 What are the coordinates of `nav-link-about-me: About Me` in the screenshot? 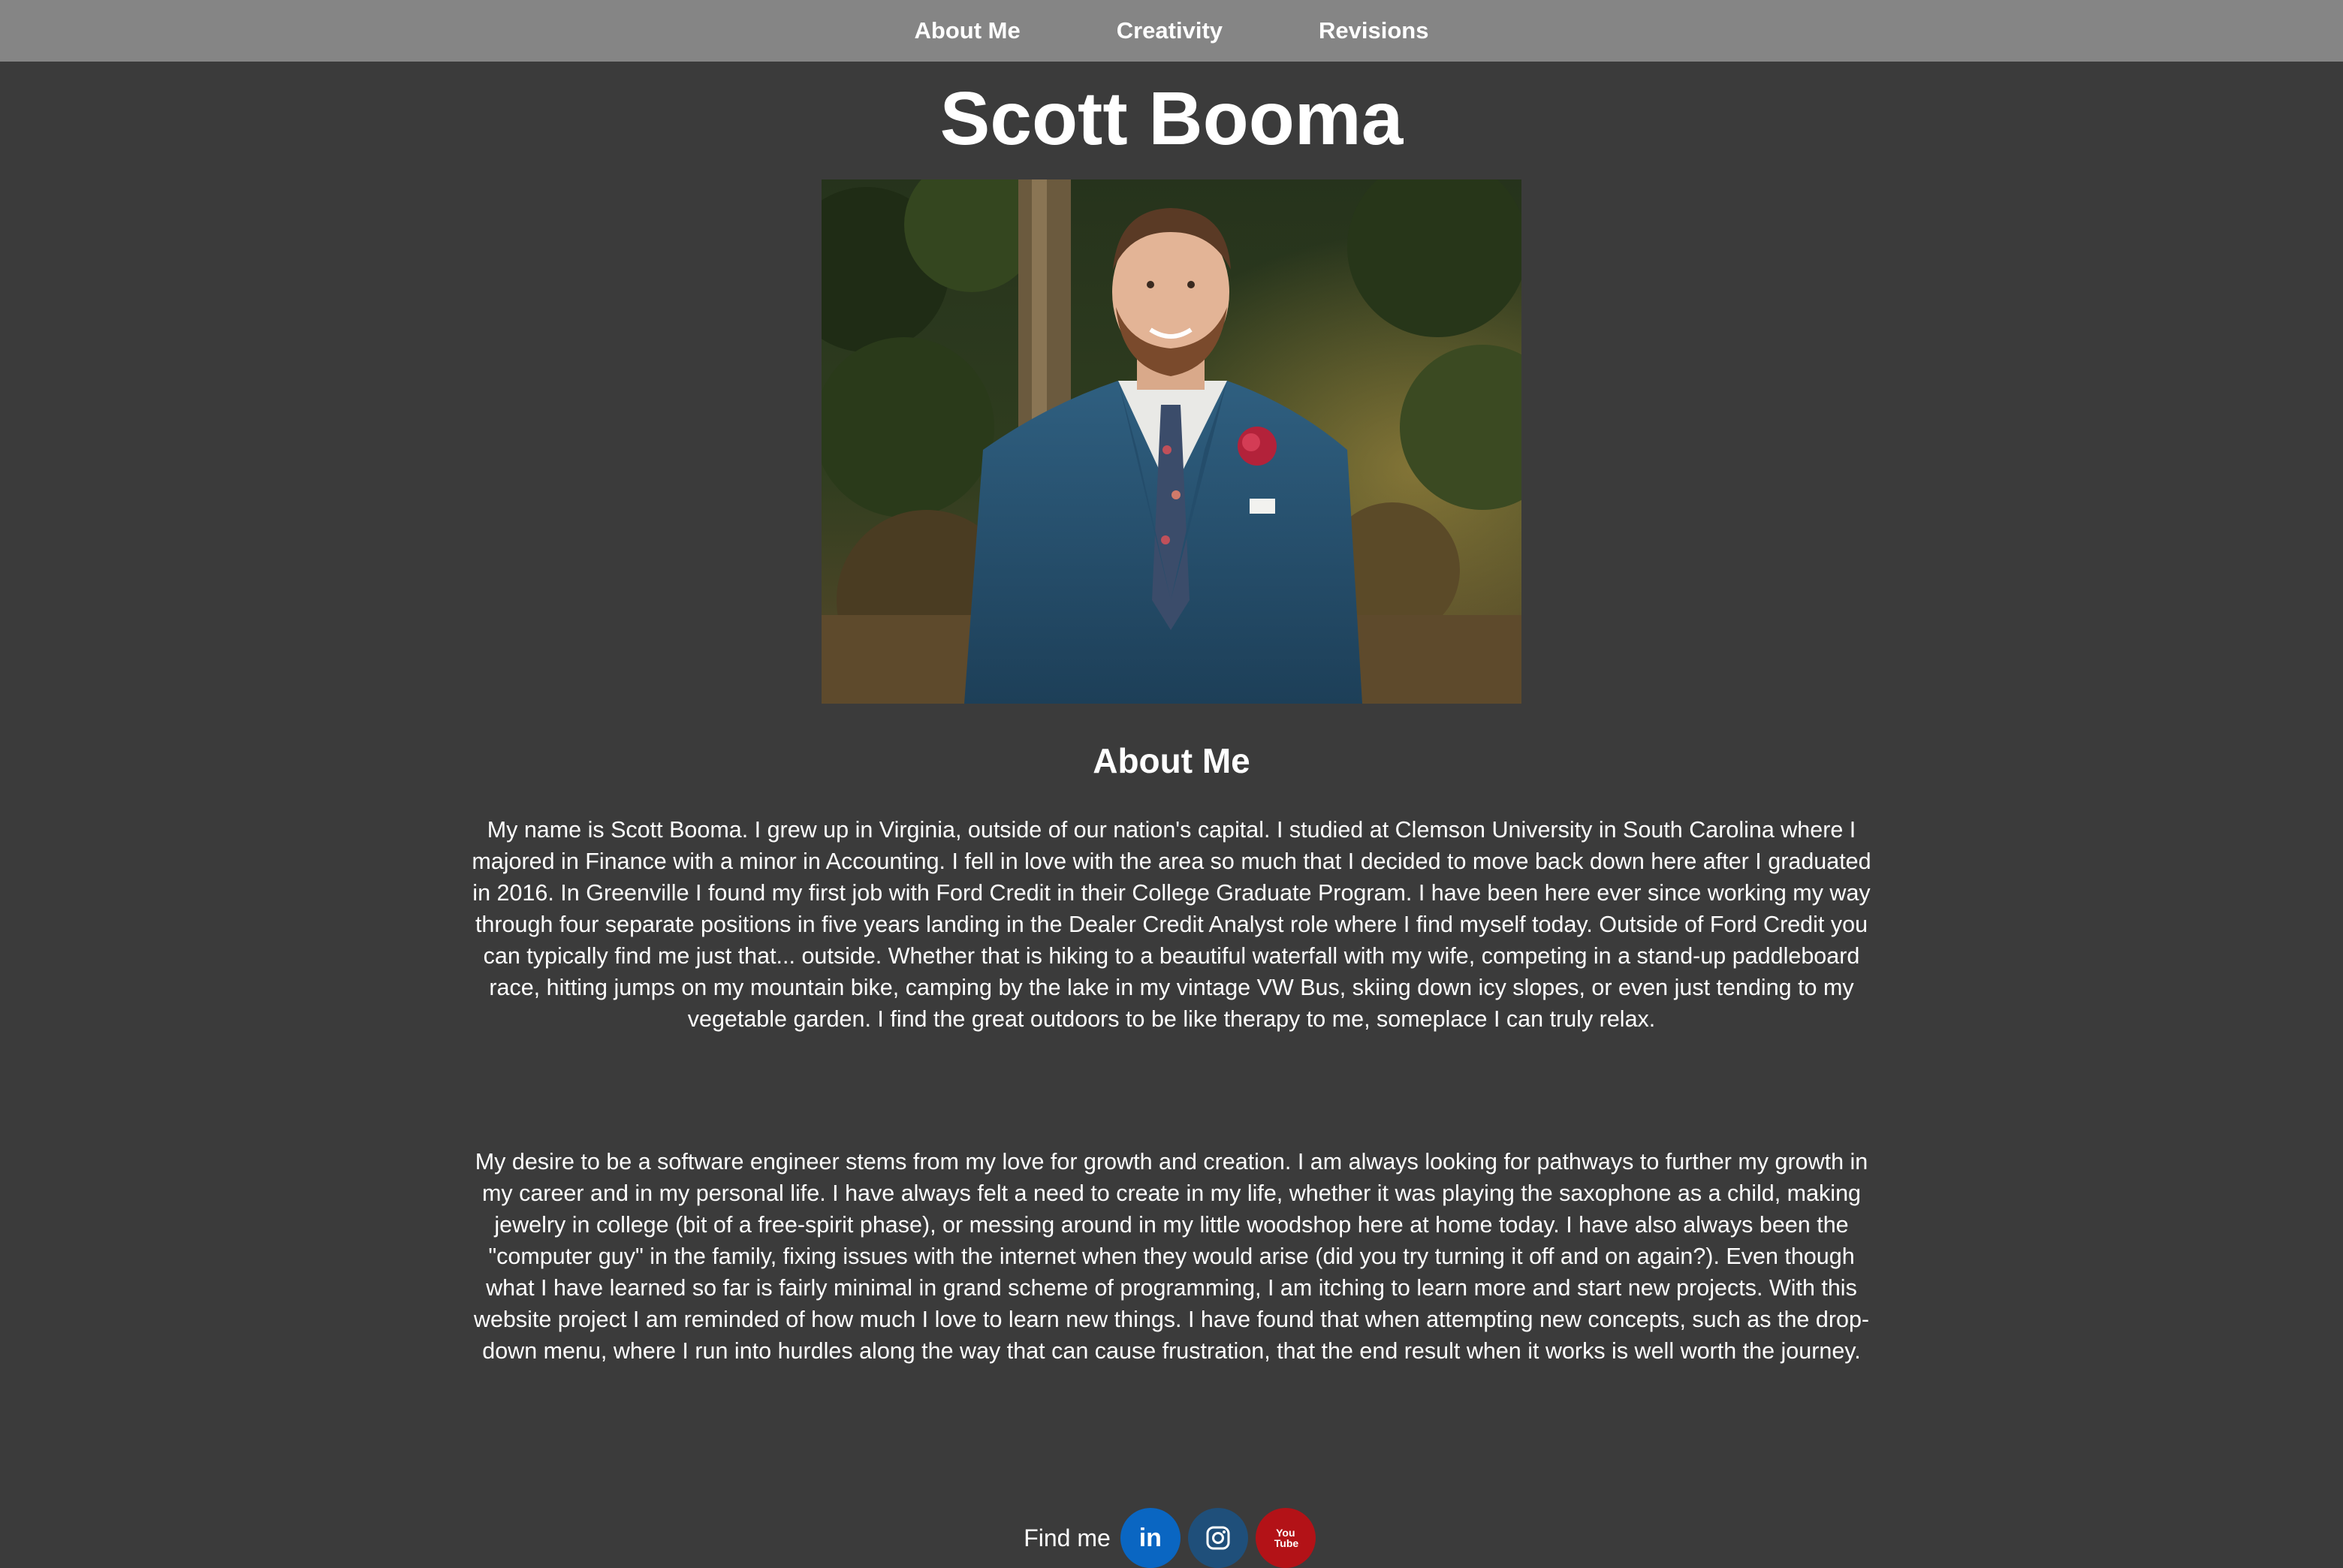 It's located at (968, 31).